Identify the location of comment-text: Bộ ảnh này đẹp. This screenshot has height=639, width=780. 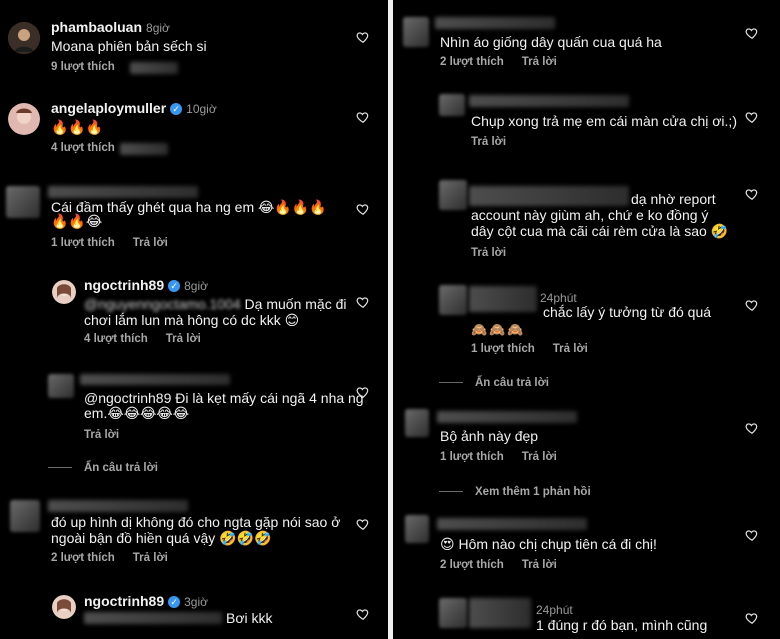
(489, 436).